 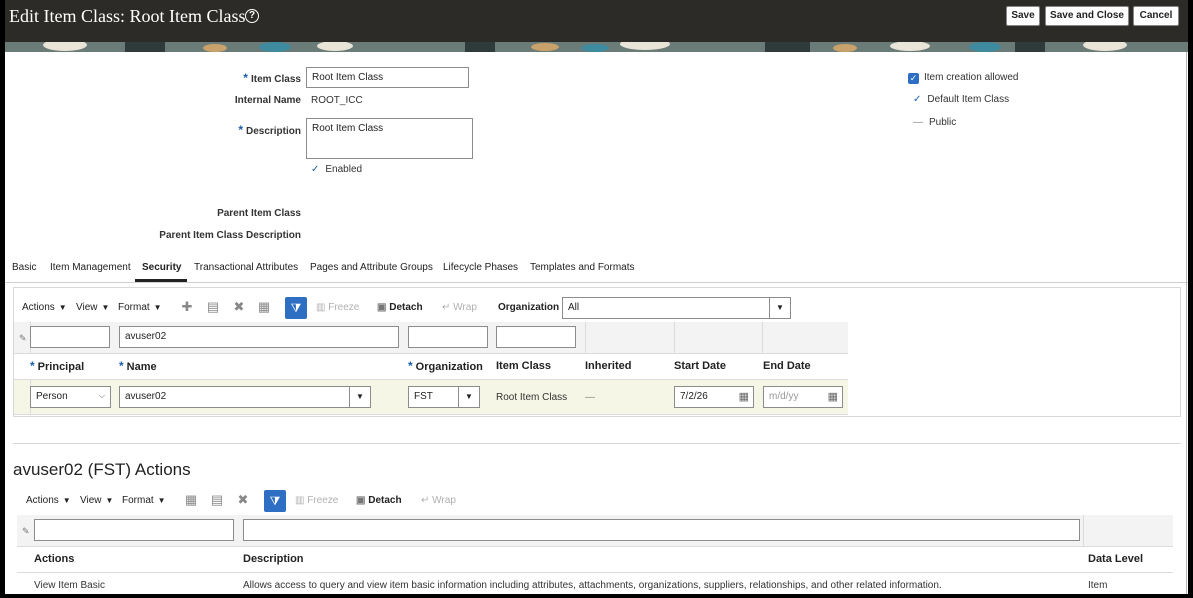 What do you see at coordinates (70, 397) in the screenshot?
I see `principal-select: Person ⌵` at bounding box center [70, 397].